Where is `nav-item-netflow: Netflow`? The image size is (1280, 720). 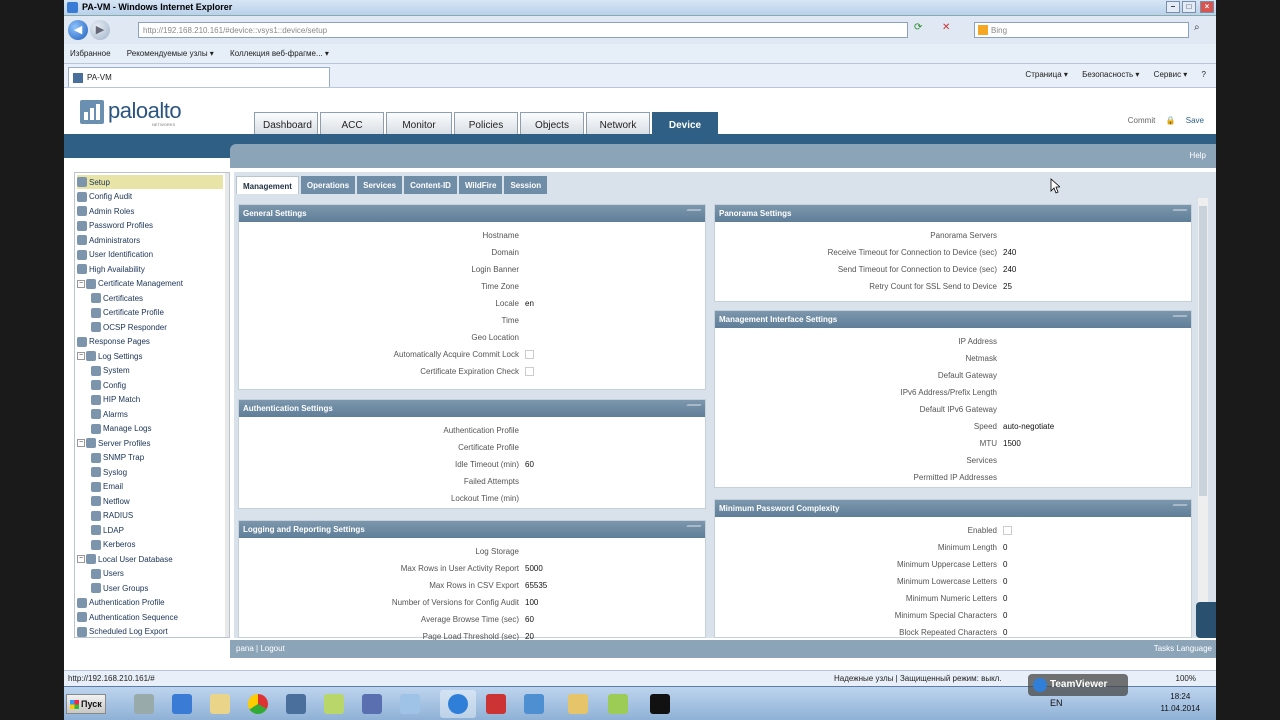 nav-item-netflow: Netflow is located at coordinates (157, 501).